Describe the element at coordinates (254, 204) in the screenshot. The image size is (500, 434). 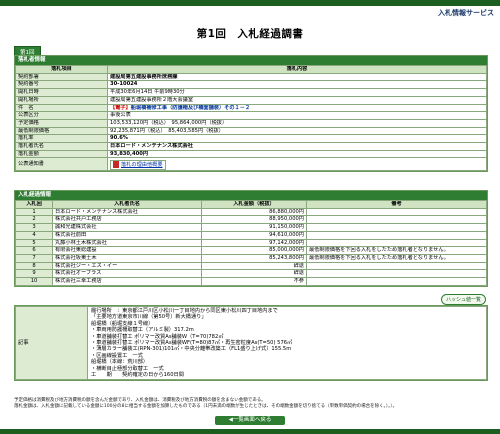
I see `col-amount: 入札金額（税抜）` at that location.